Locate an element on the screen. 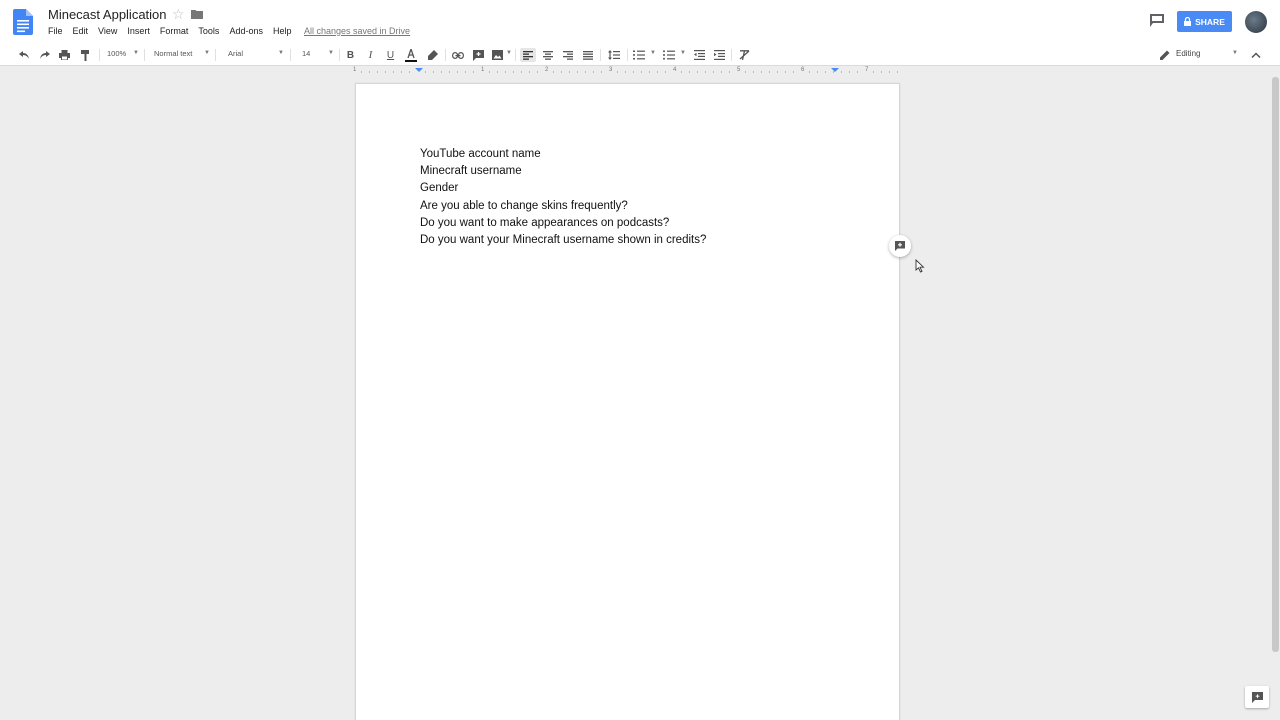  explore-button is located at coordinates (1257, 697).